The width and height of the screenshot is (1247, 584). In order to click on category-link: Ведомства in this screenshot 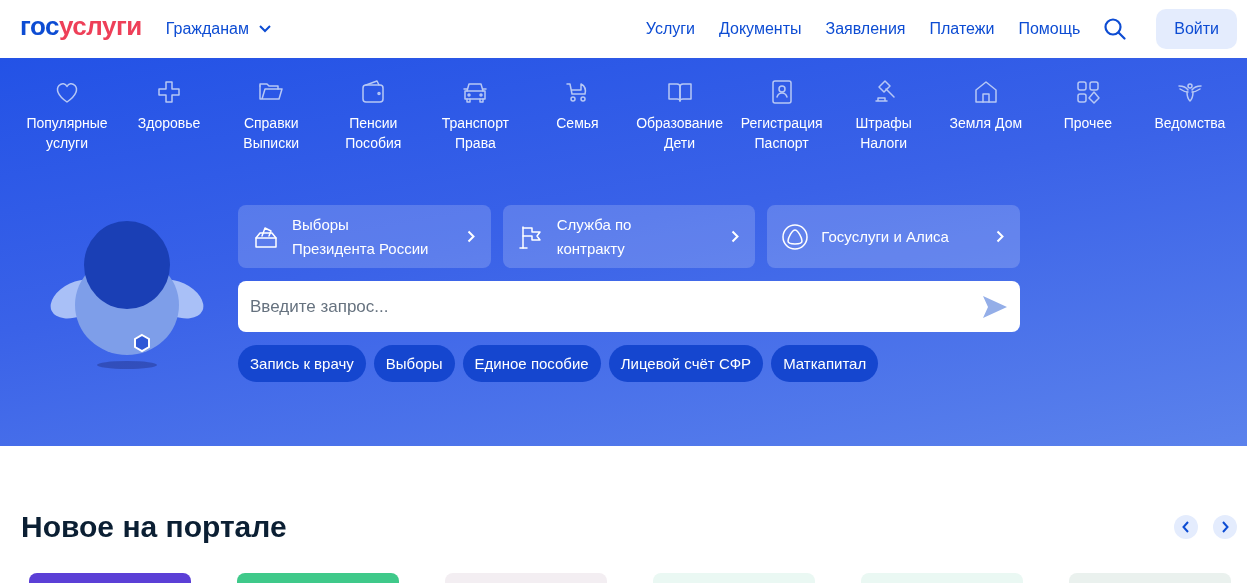, I will do `click(1189, 115)`.